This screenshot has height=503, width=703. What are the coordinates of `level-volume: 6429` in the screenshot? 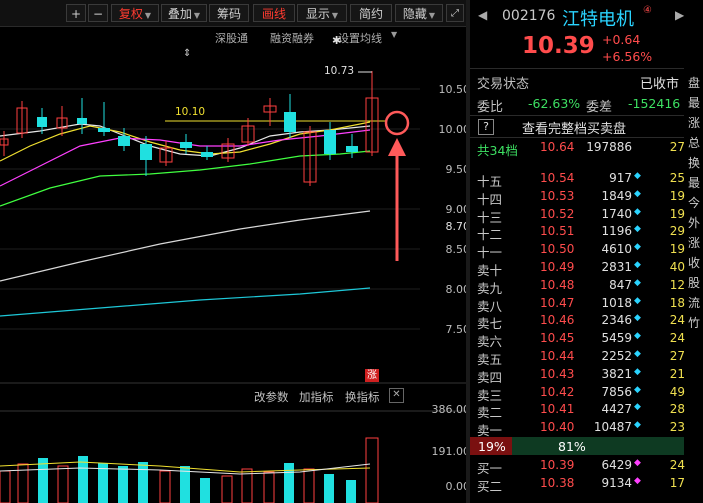 It's located at (616, 465).